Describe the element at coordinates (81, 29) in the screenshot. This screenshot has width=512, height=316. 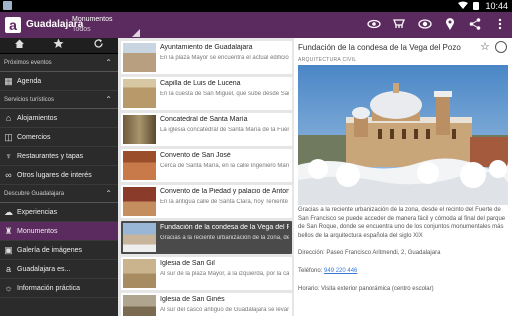
I see `filter-label: Todos` at that location.